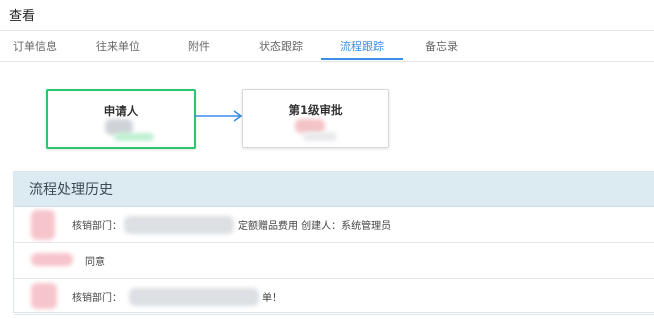 This screenshot has height=319, width=654. What do you see at coordinates (315, 226) in the screenshot?
I see `row-text: 定额赠品费用 创建人：系统管理员` at bounding box center [315, 226].